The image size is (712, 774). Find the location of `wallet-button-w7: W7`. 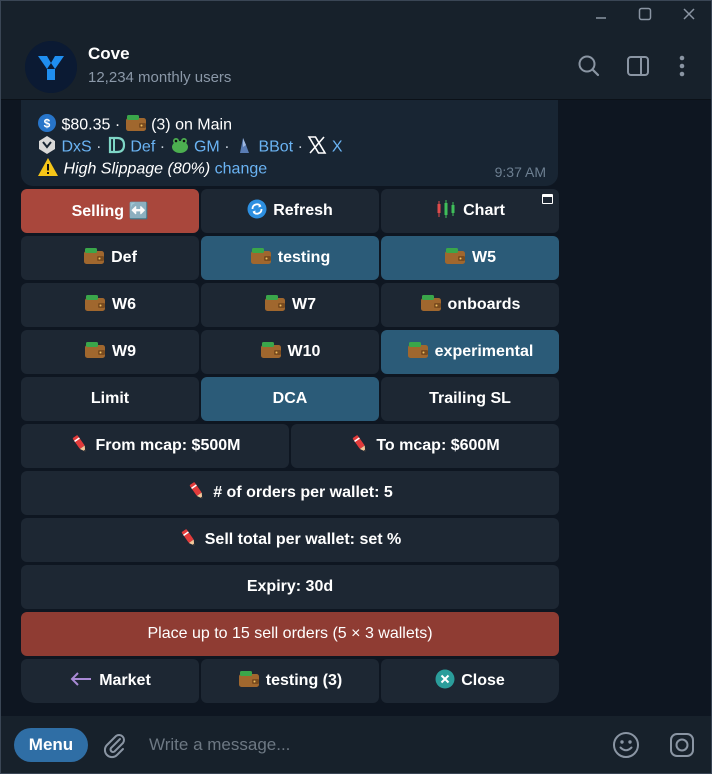

wallet-button-w7: W7 is located at coordinates (290, 305).